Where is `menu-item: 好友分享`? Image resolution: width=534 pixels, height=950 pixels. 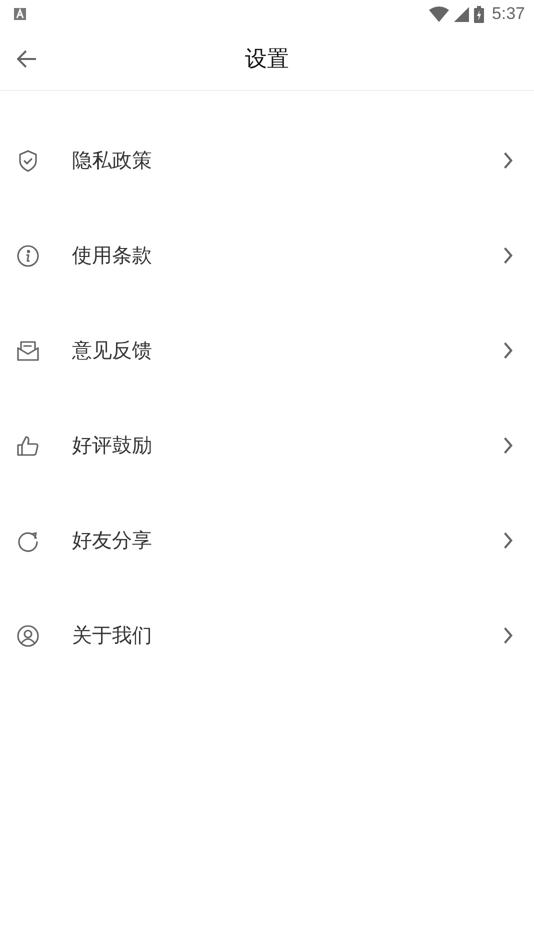
menu-item: 好友分享 is located at coordinates (267, 540).